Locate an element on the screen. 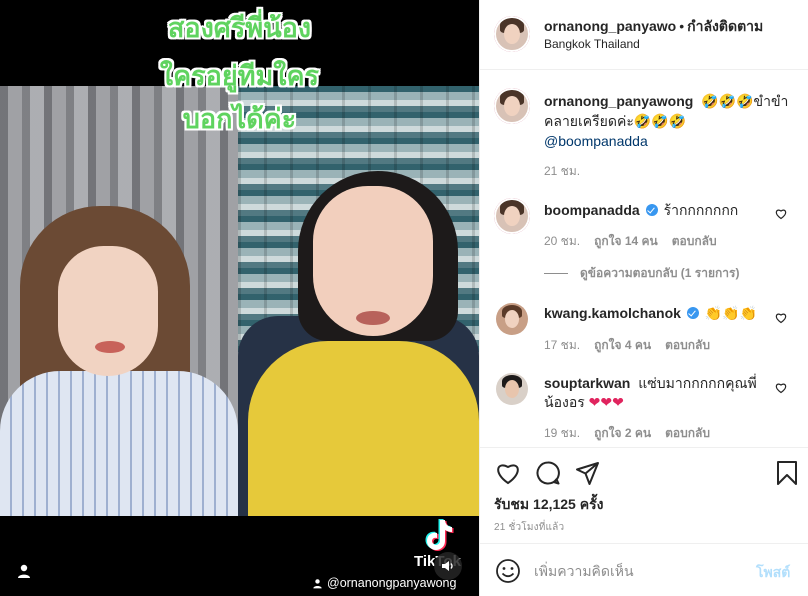  comment-icon is located at coordinates (548, 473).